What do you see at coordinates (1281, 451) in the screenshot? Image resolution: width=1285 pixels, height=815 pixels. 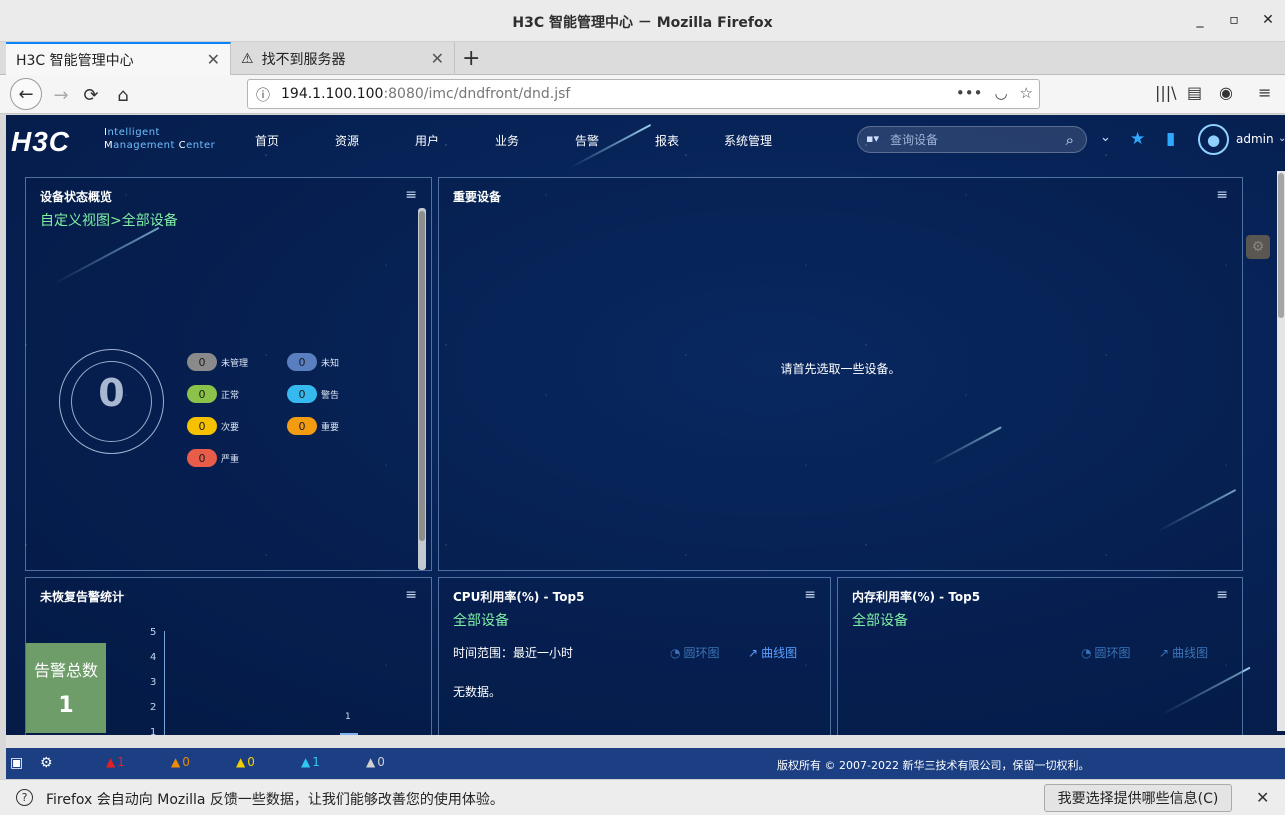 I see `page-scrollbar` at bounding box center [1281, 451].